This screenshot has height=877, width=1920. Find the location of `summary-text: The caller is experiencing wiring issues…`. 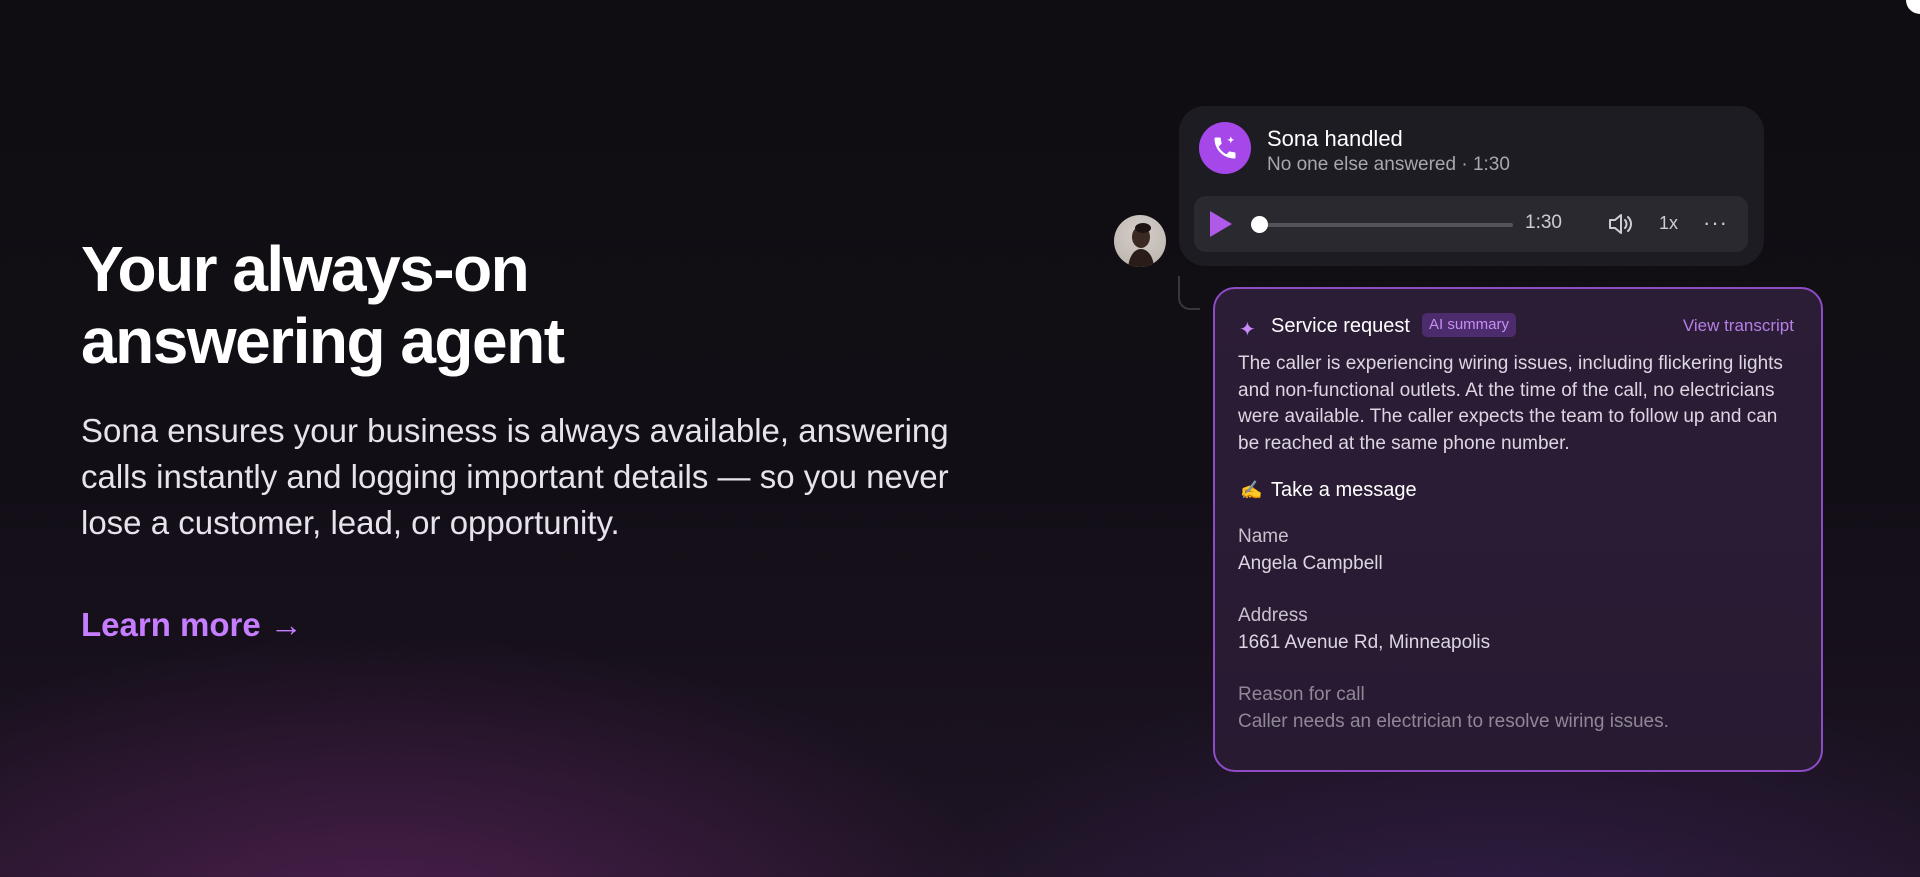

summary-text: The caller is experiencing wiring issues… is located at coordinates (1510, 403).